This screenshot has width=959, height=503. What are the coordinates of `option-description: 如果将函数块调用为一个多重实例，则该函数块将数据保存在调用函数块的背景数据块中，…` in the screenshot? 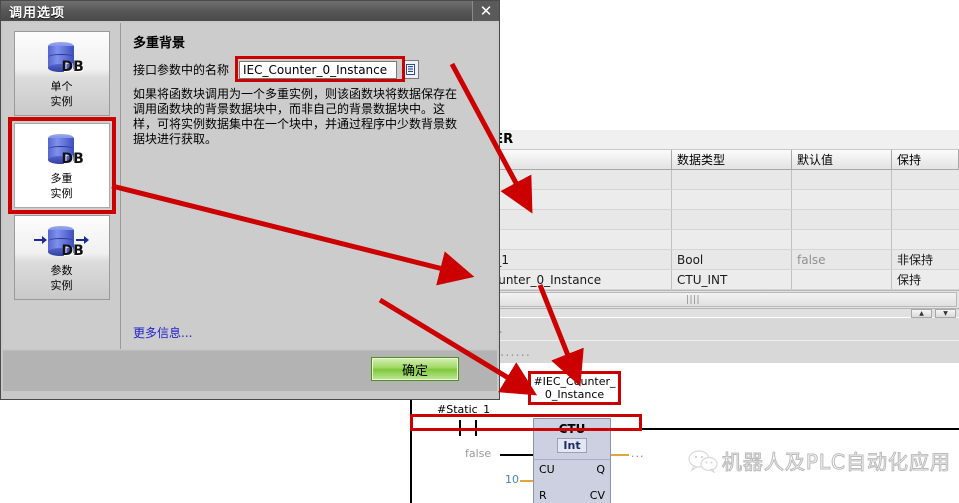 It's located at (295, 116).